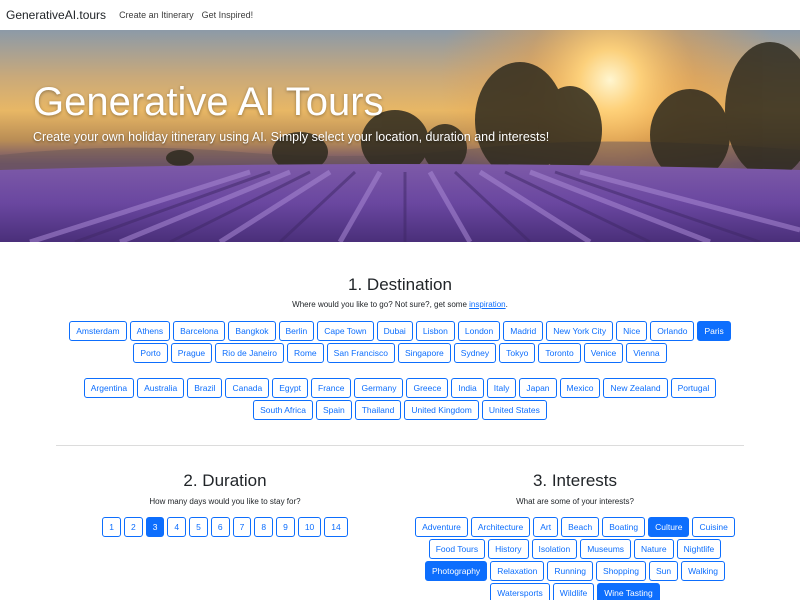 This screenshot has height=600, width=800. Describe the element at coordinates (520, 591) in the screenshot. I see `interest-watersports-button: Watersports` at that location.